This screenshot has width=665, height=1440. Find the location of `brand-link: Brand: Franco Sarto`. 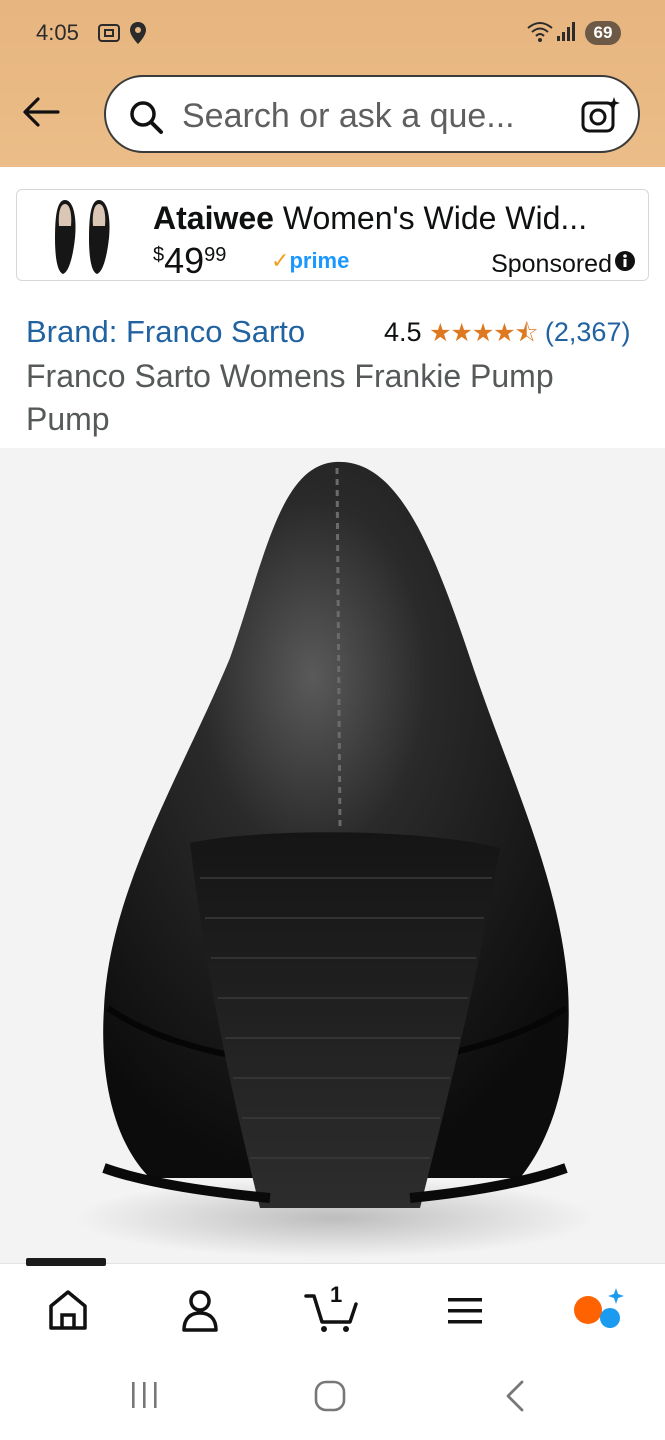

brand-link: Brand: Franco Sarto is located at coordinates (165, 332).